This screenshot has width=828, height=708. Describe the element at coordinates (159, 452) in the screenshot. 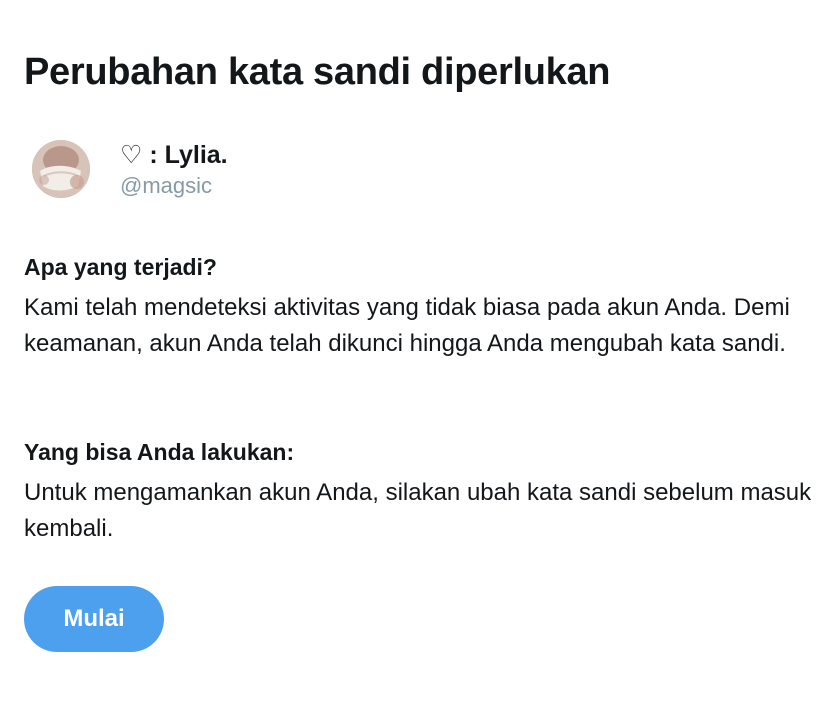

I see `what-you-can-do-heading: Yang bisa Anda lakukan:` at that location.